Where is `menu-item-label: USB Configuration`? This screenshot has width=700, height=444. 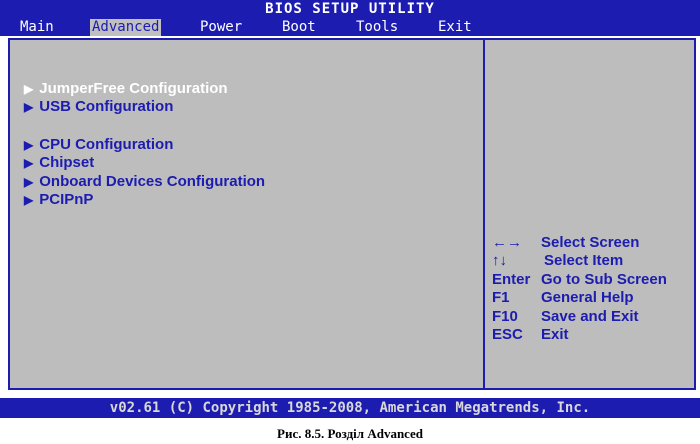
menu-item-label: USB Configuration is located at coordinates (106, 106).